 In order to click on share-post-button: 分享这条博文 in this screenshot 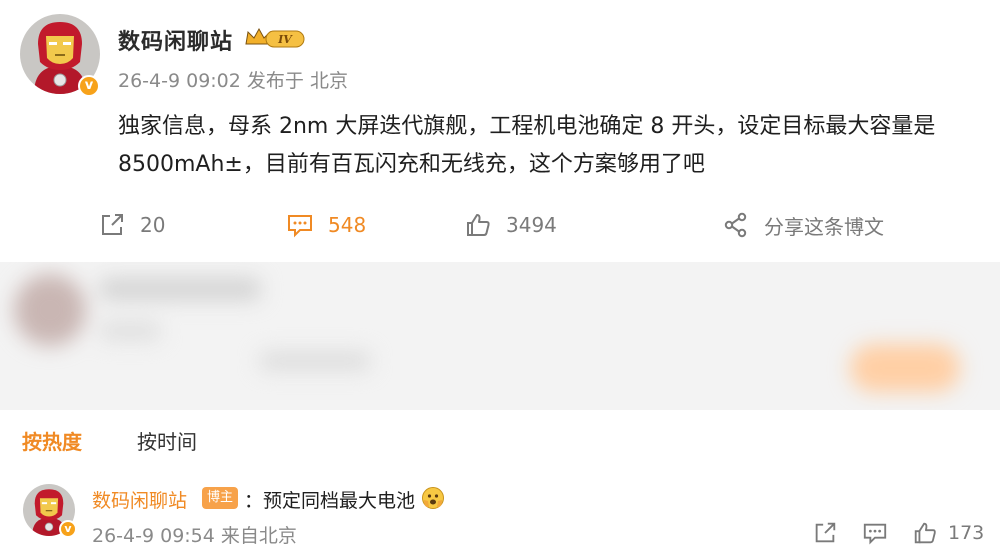, I will do `click(803, 225)`.